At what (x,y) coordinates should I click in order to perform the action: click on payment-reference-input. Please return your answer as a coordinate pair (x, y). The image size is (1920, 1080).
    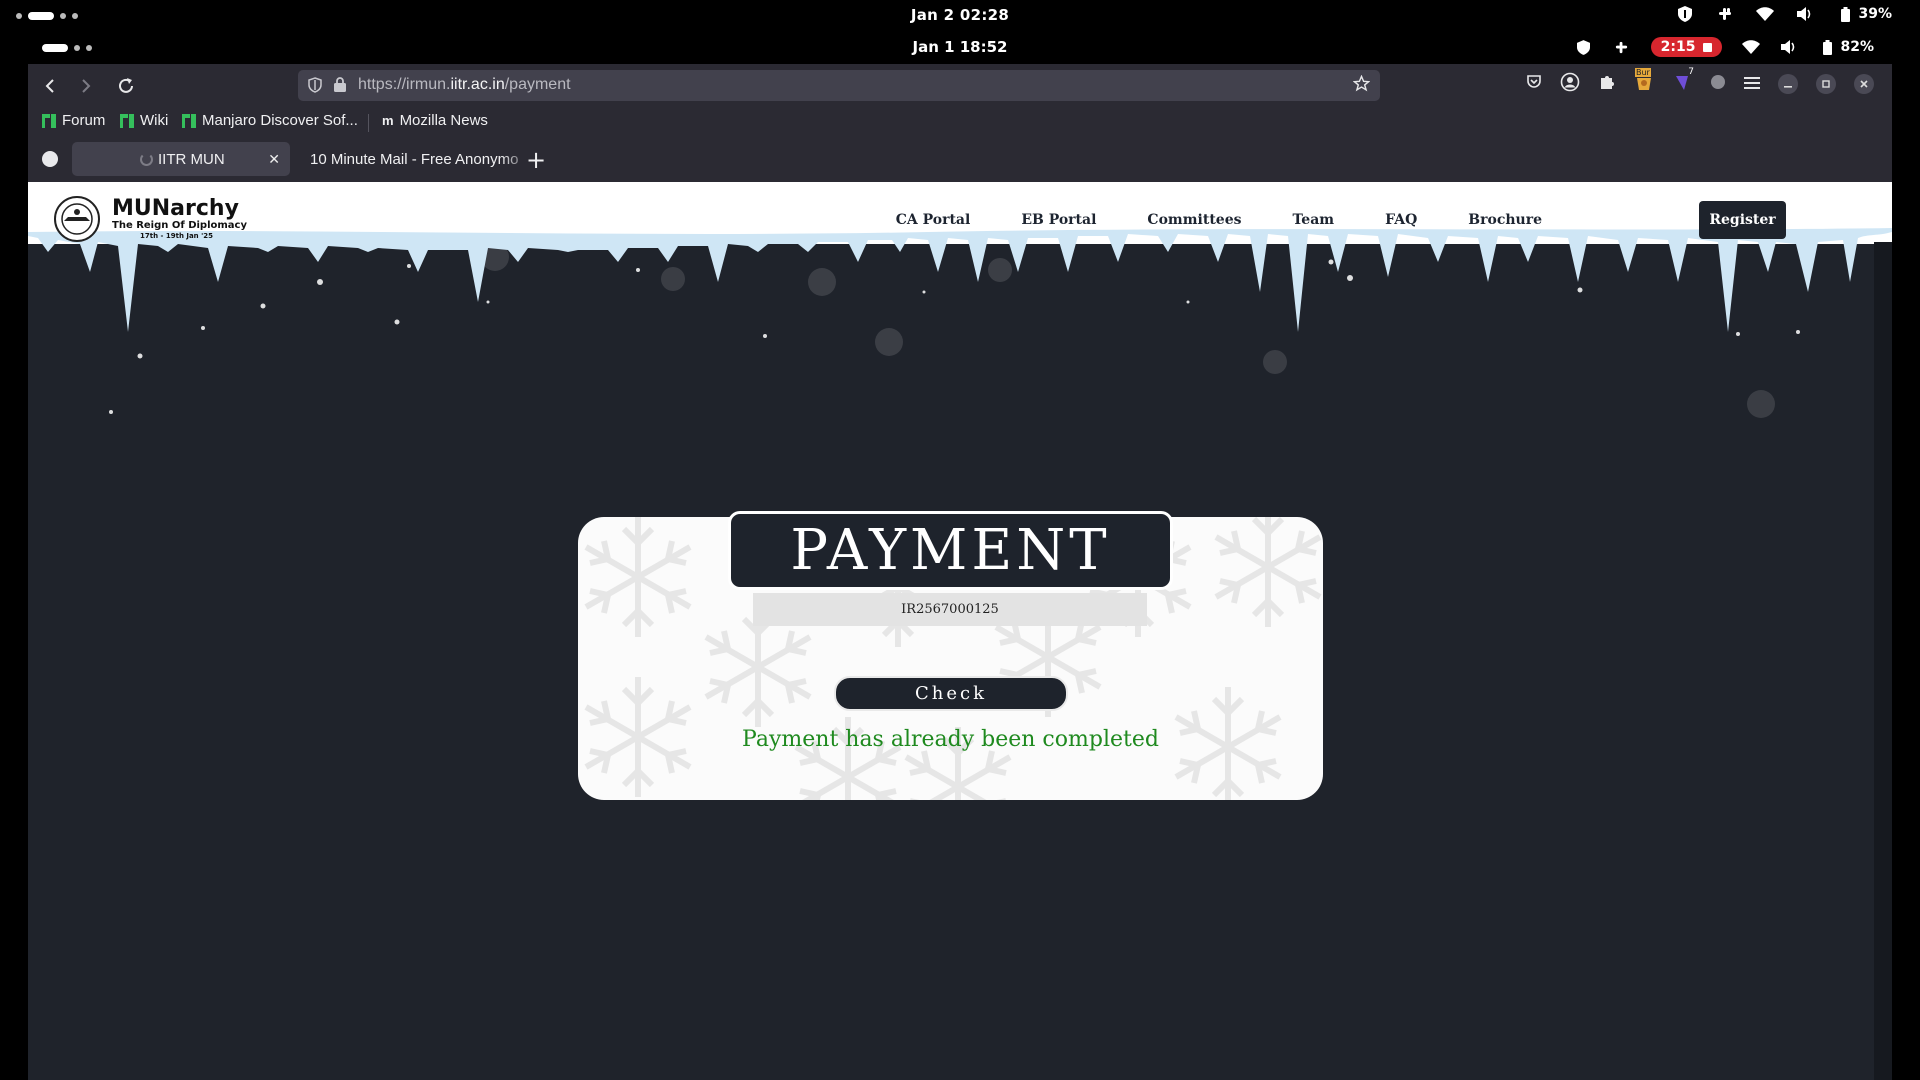
    Looking at the image, I should click on (950, 609).